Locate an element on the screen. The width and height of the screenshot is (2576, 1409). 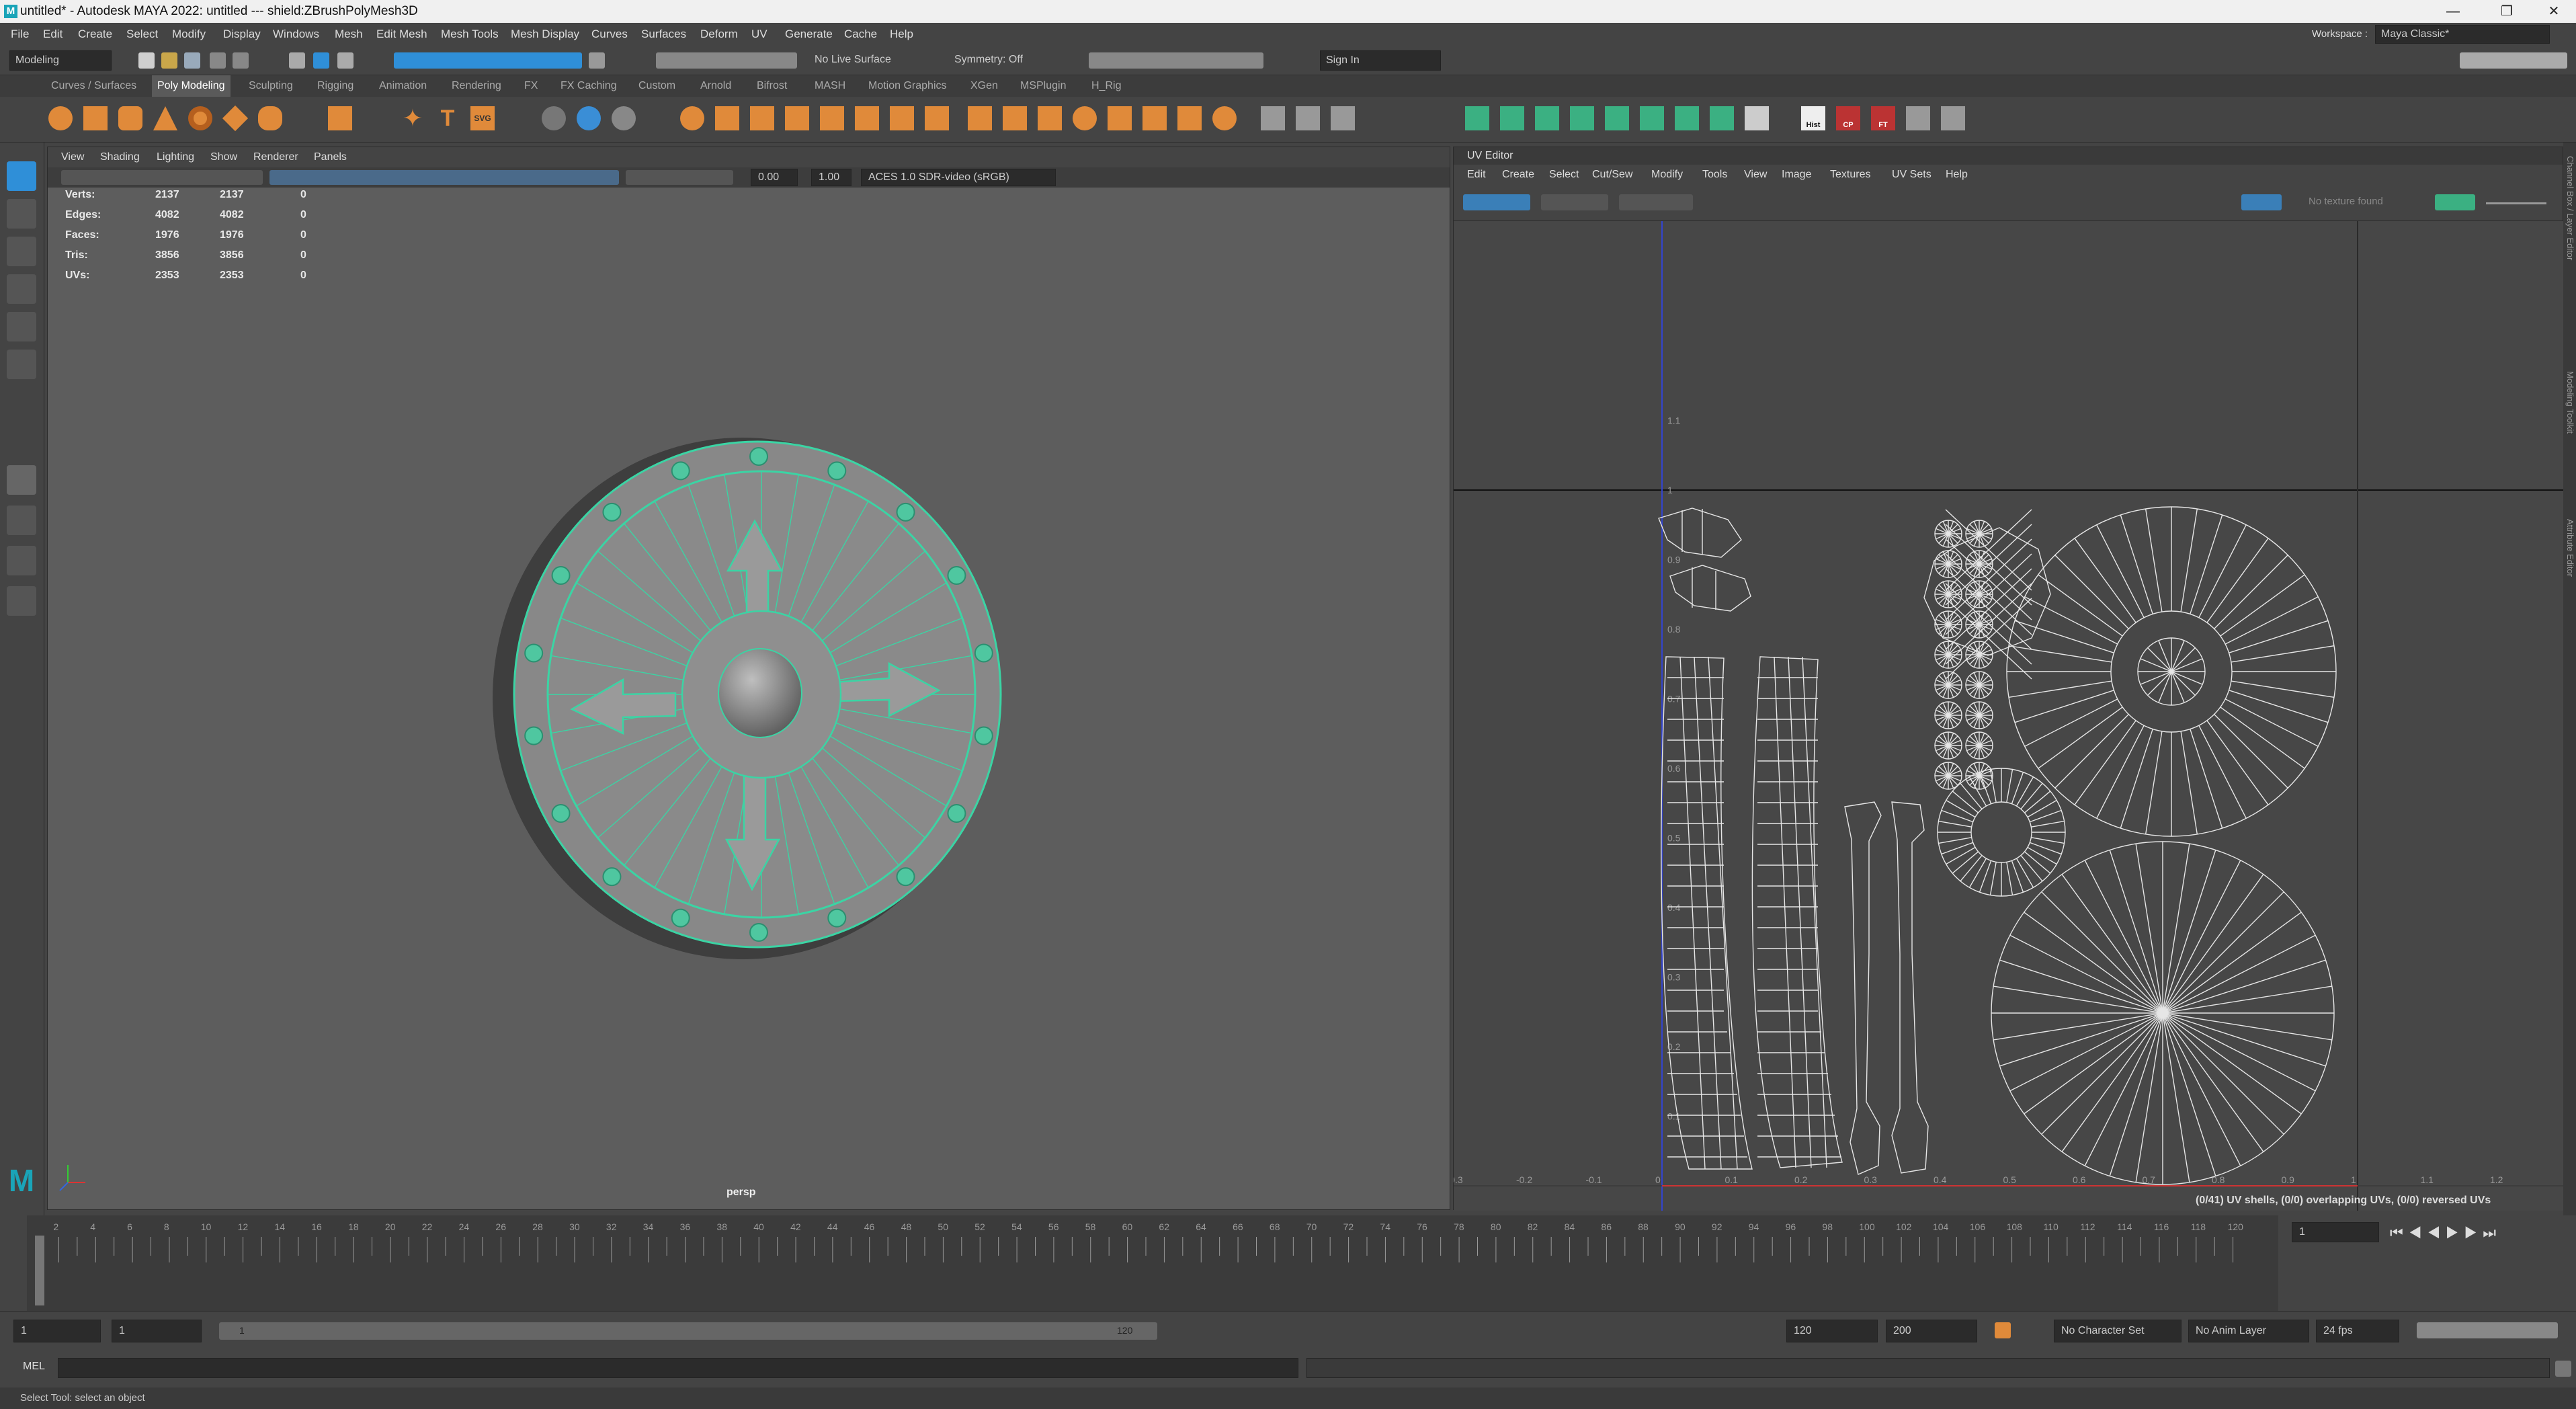
uv-camera-icon is located at coordinates (1617, 118).